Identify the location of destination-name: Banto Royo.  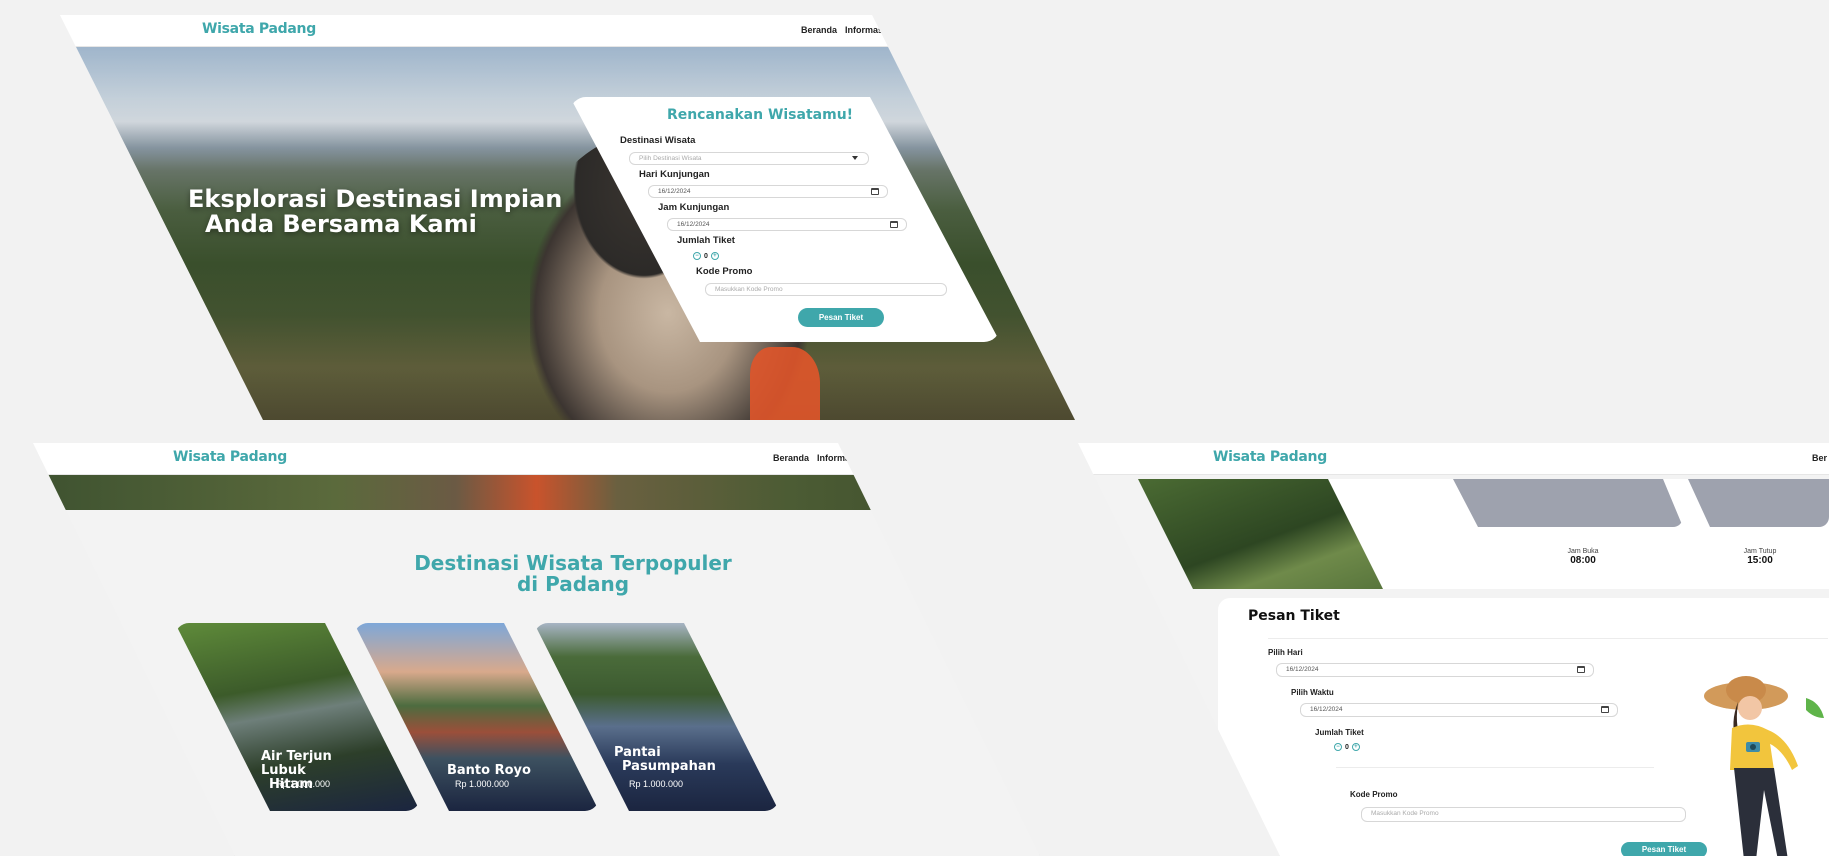
(507, 771).